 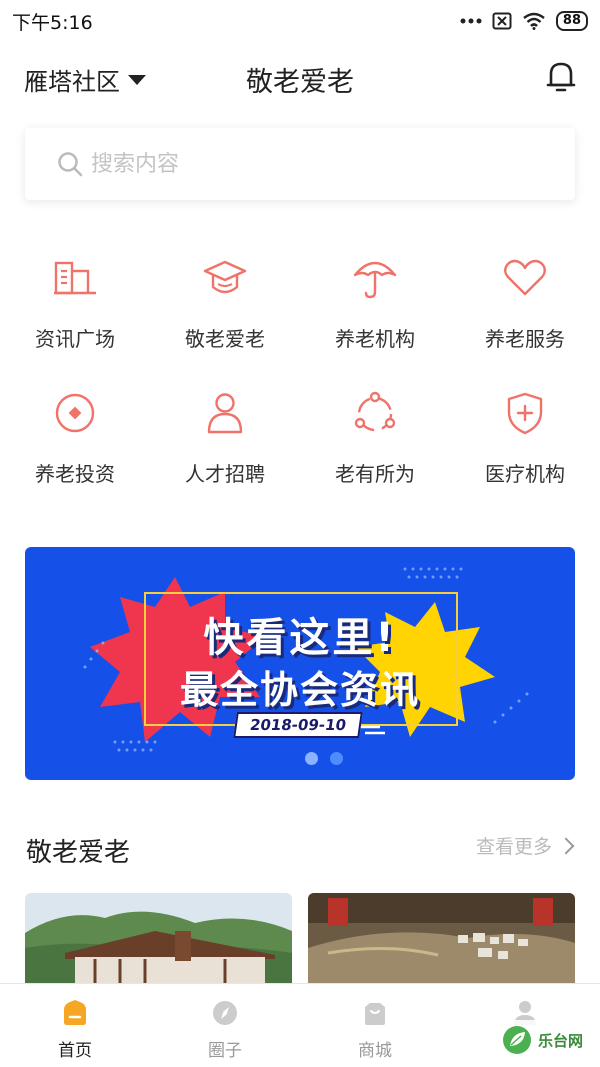 I want to click on view-more-label: 查看更多, so click(x=513, y=847).